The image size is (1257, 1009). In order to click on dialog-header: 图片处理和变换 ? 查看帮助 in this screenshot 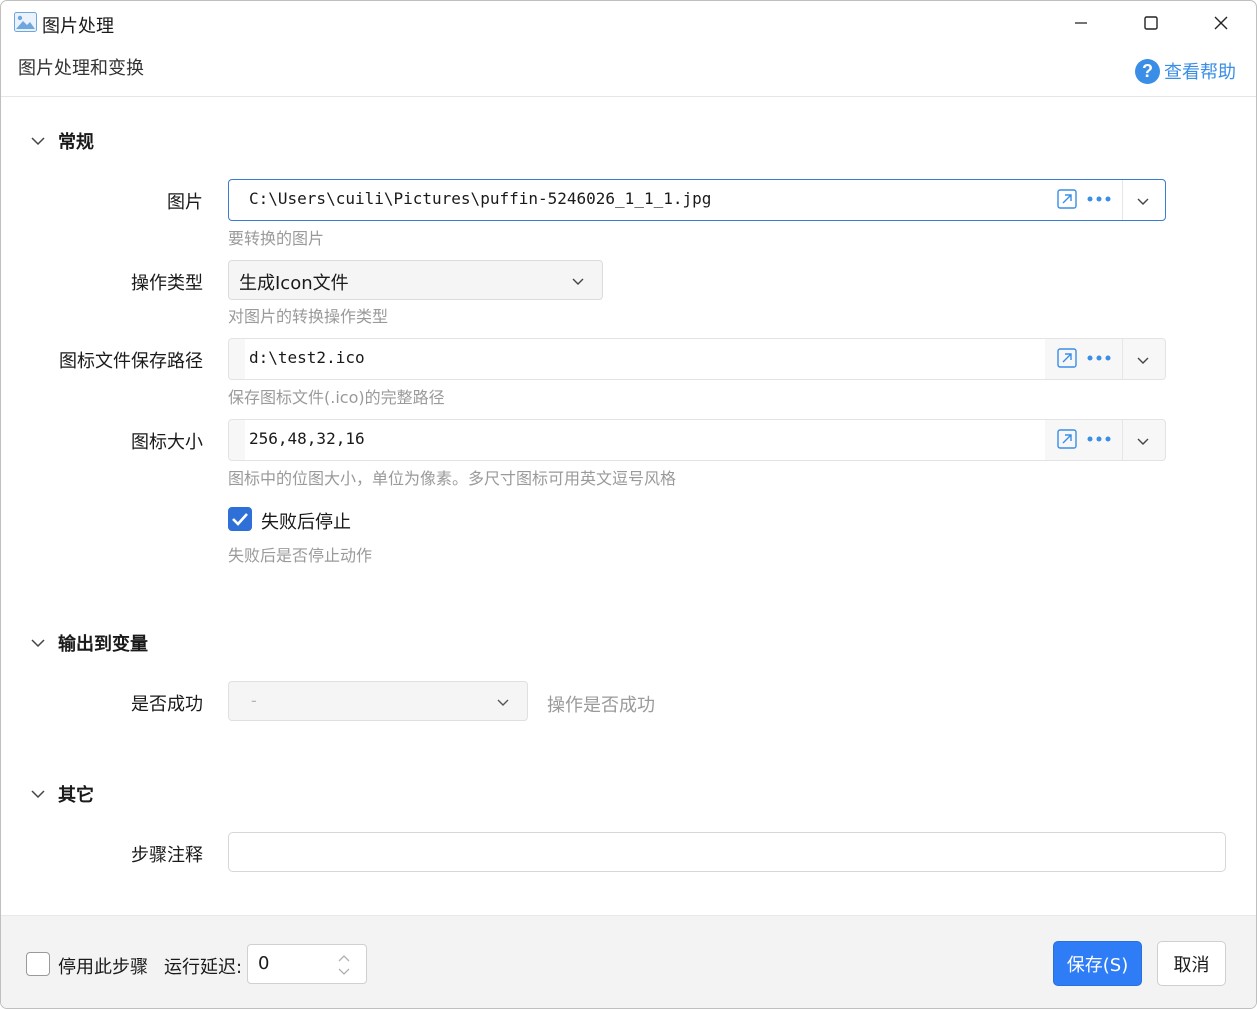, I will do `click(628, 71)`.